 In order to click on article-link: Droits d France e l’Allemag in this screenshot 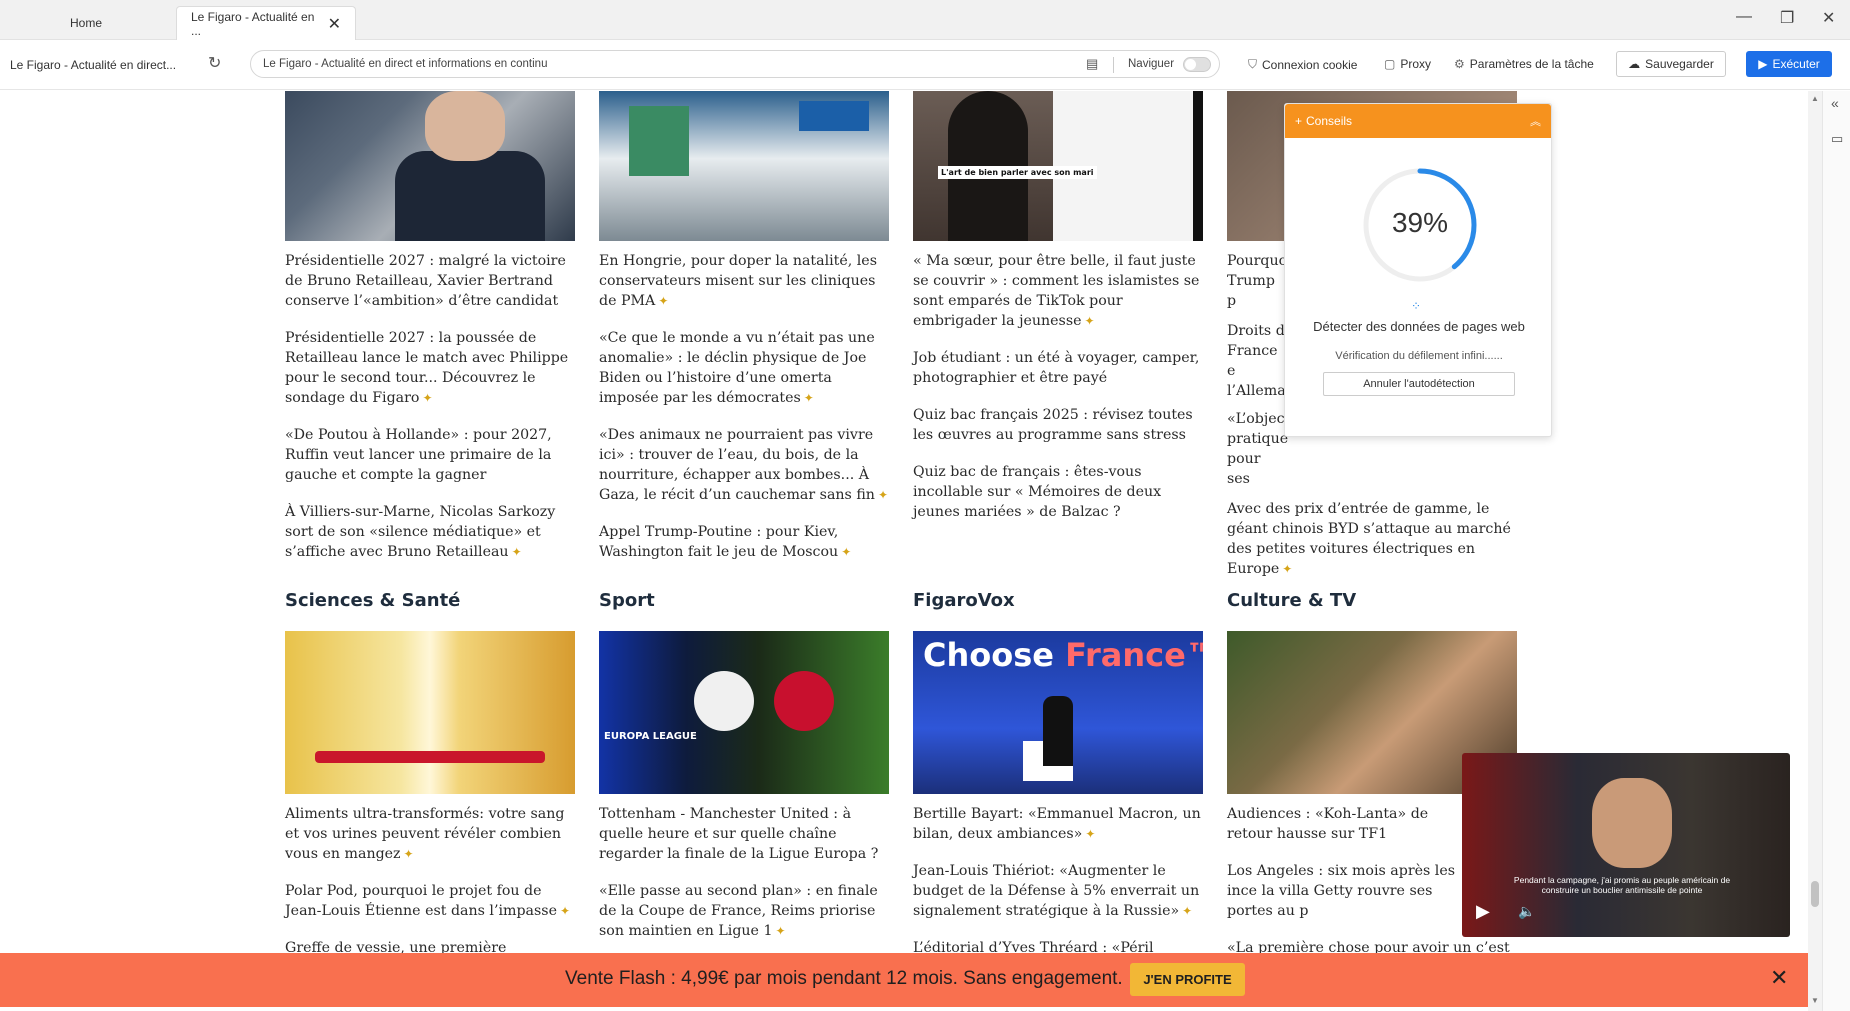, I will do `click(1261, 361)`.